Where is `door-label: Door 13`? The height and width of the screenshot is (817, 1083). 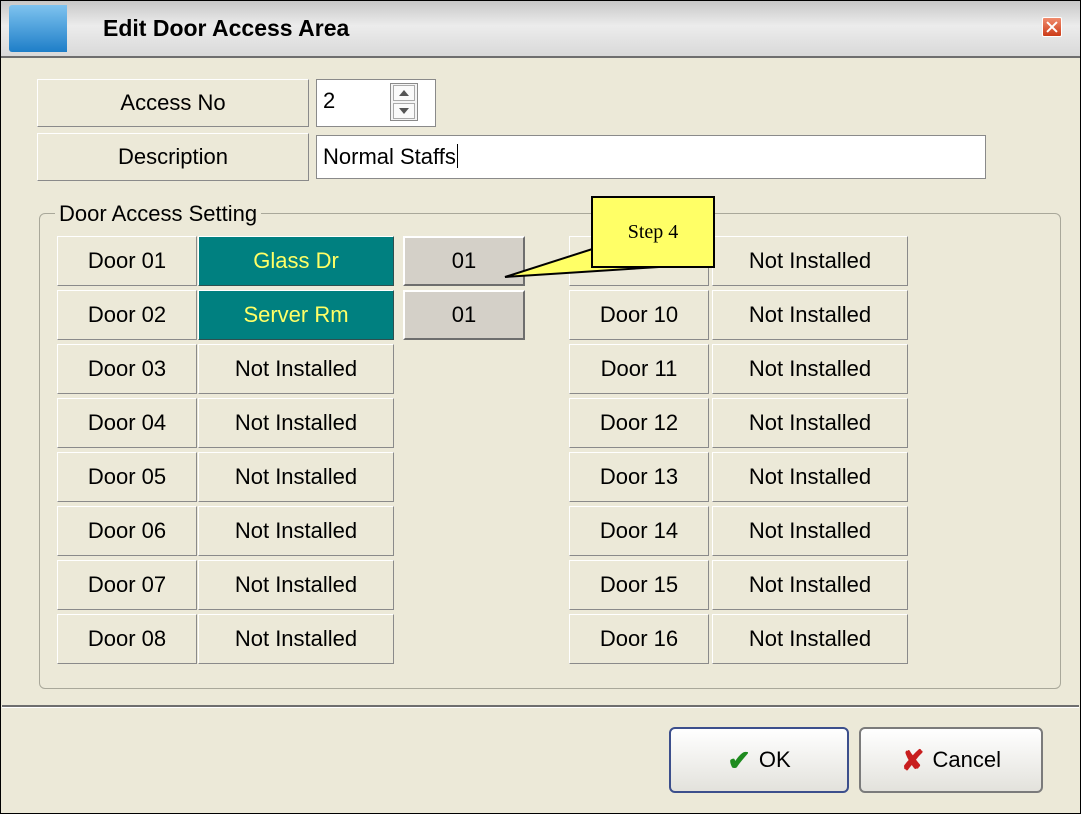 door-label: Door 13 is located at coordinates (639, 477).